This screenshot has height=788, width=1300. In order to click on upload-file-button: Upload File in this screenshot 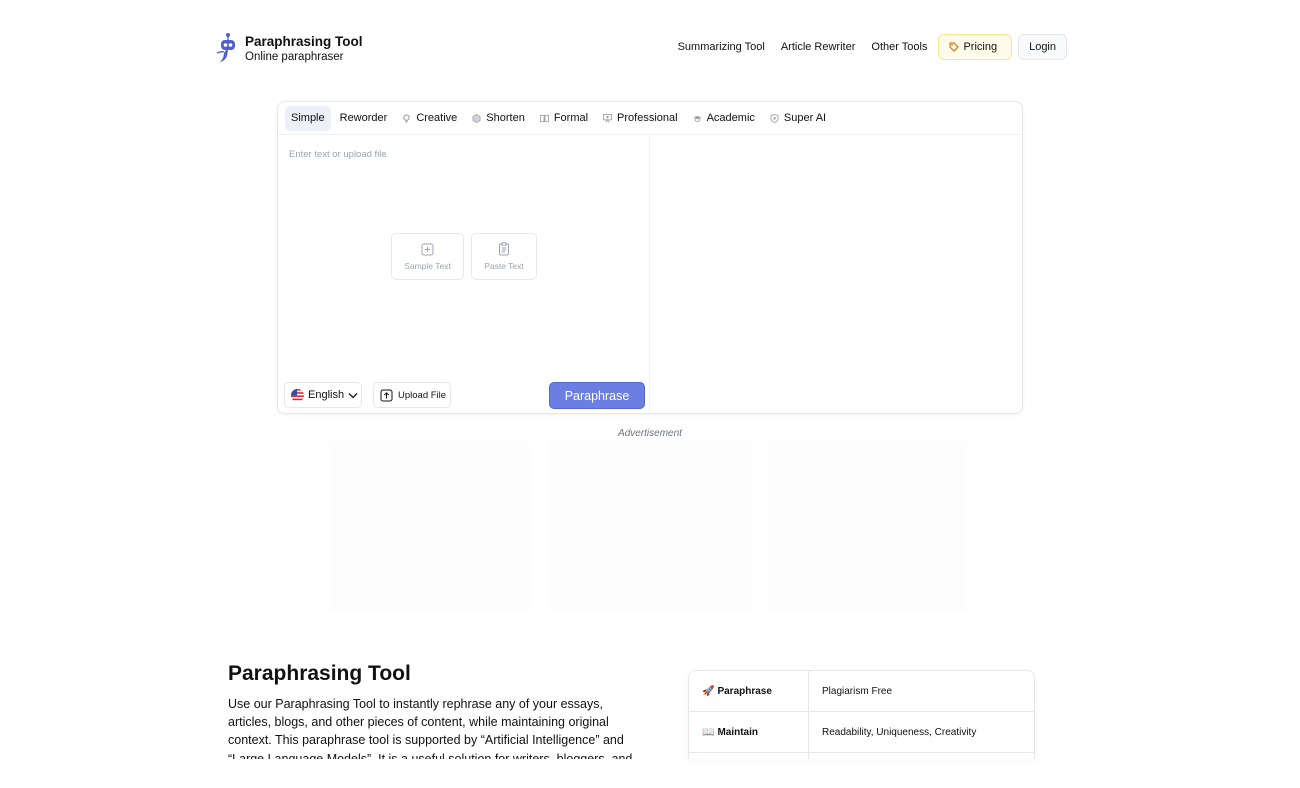, I will do `click(412, 395)`.